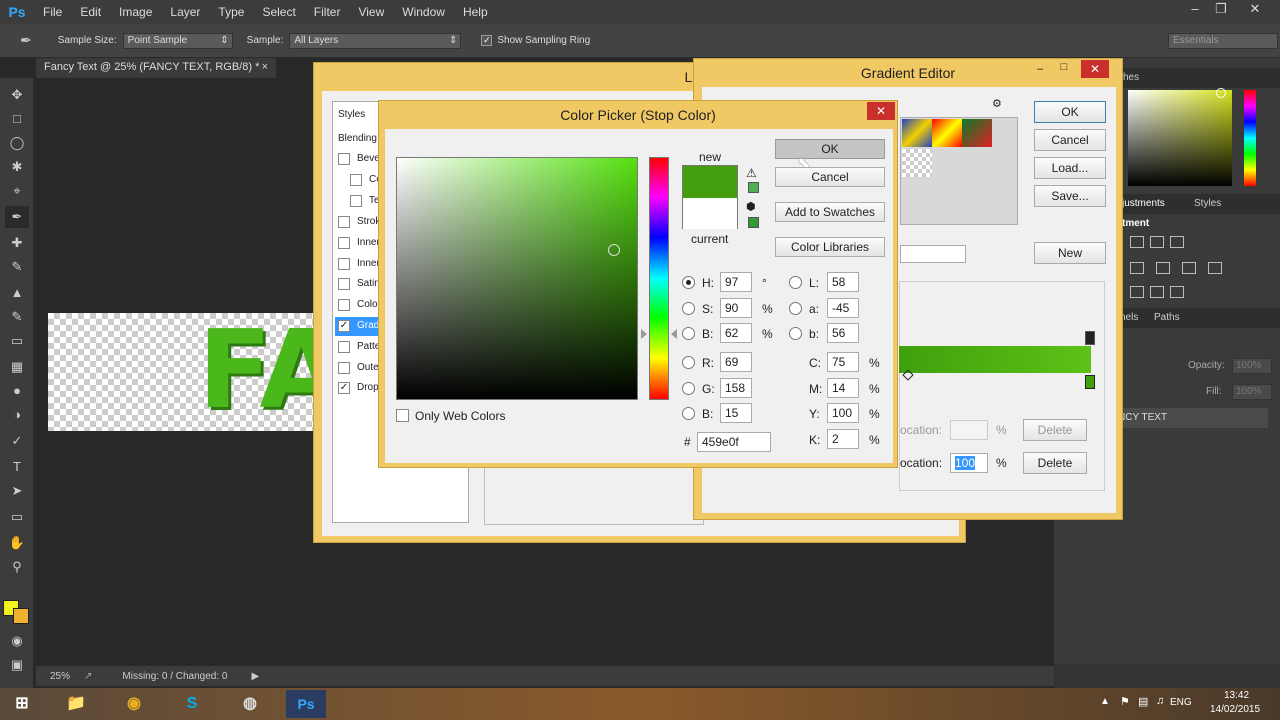 The height and width of the screenshot is (720, 1280). Describe the element at coordinates (736, 308) in the screenshot. I see `saturation-input: 90` at that location.